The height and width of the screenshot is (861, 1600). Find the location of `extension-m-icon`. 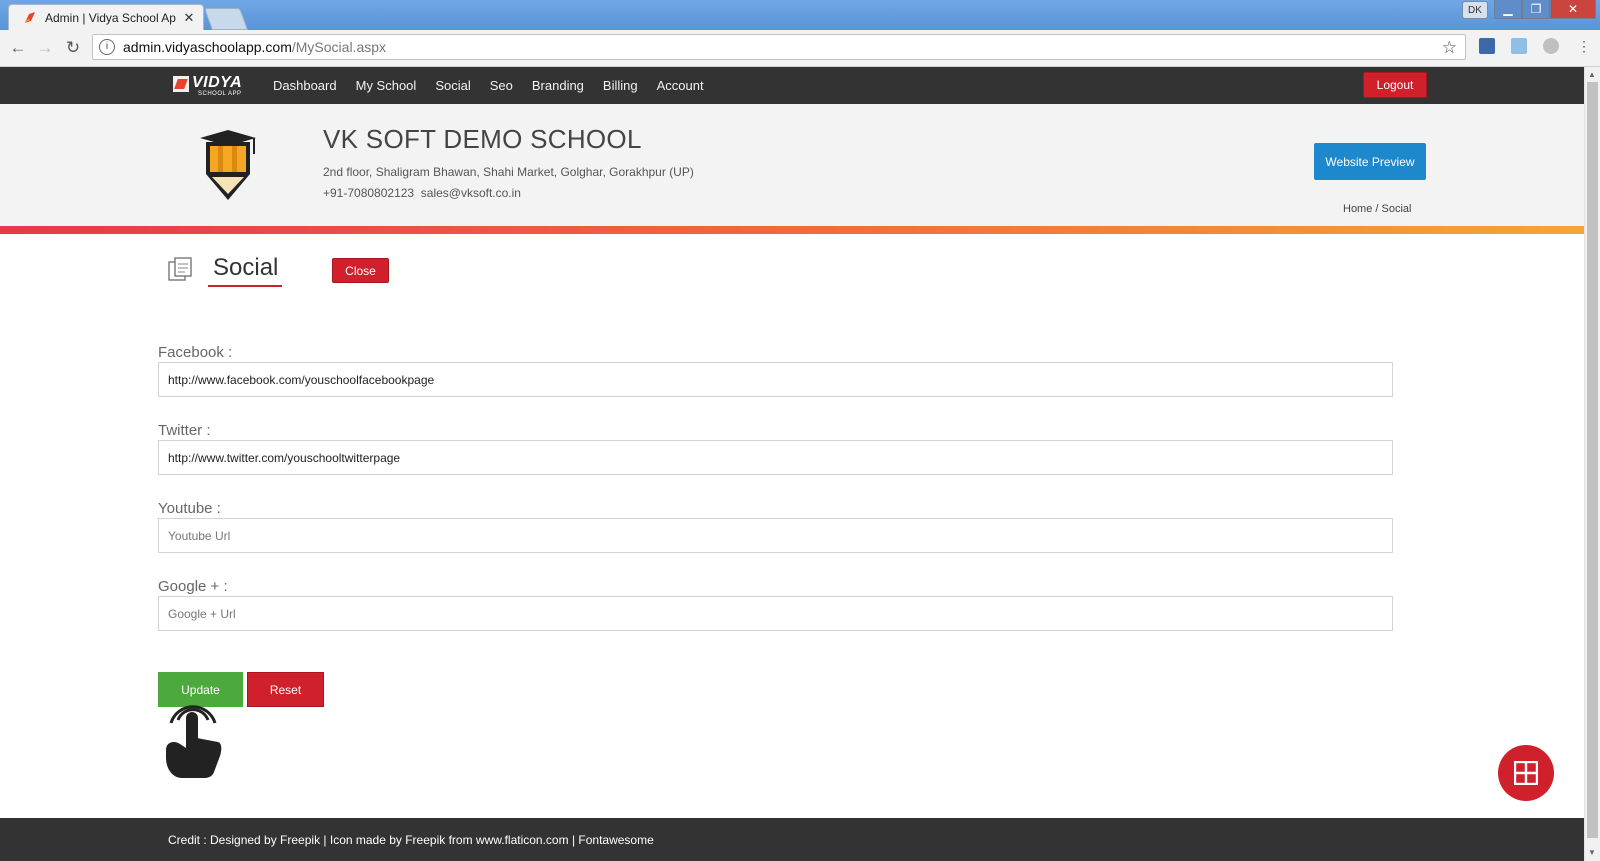

extension-m-icon is located at coordinates (1487, 46).